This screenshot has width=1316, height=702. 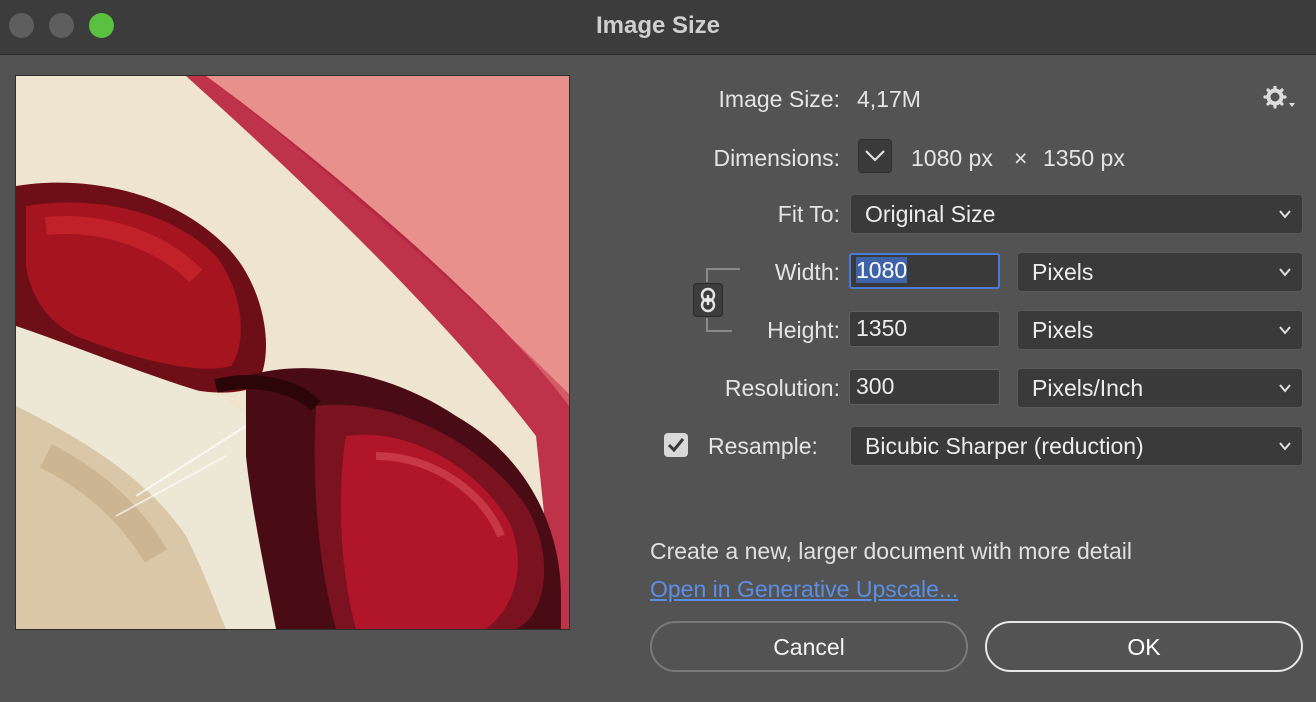 What do you see at coordinates (1004, 446) in the screenshot?
I see `resample-value: Bicubic Sharper (reduction)` at bounding box center [1004, 446].